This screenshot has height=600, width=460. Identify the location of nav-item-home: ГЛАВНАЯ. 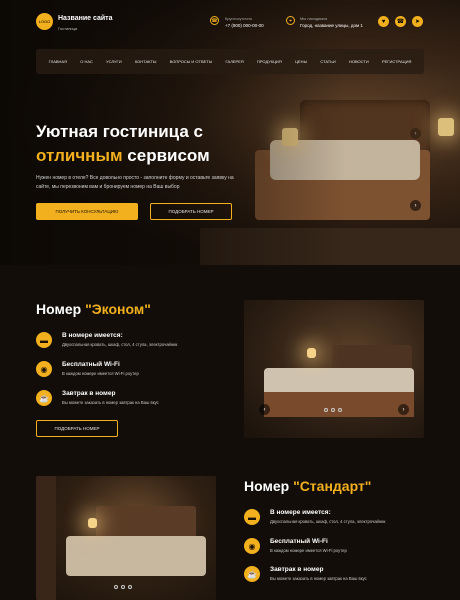
(58, 61).